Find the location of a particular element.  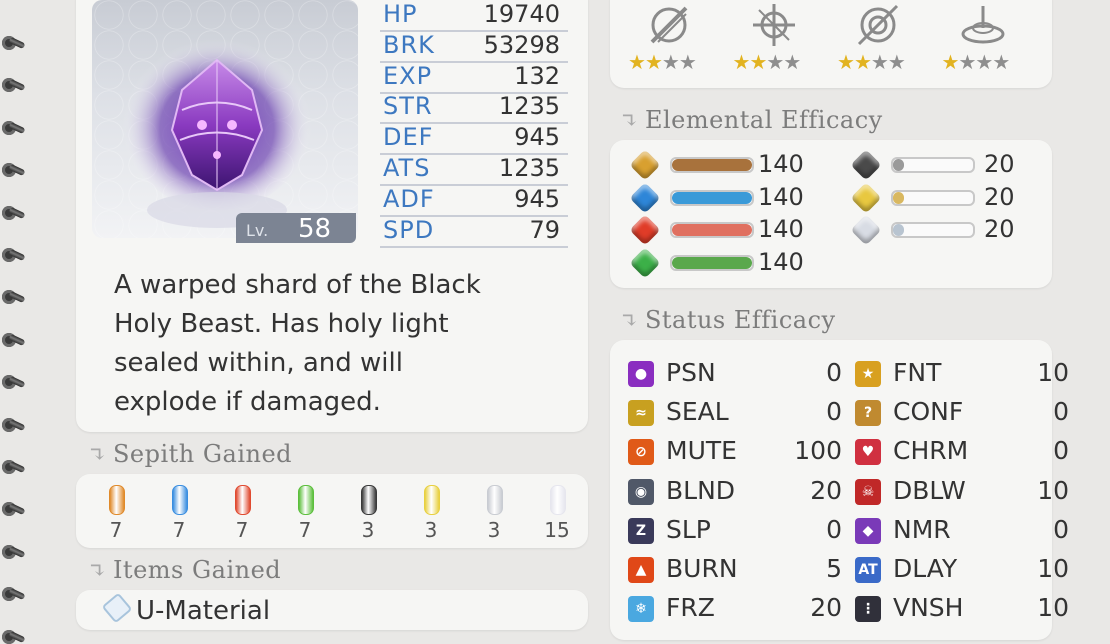

monster-image is located at coordinates (217, 129).